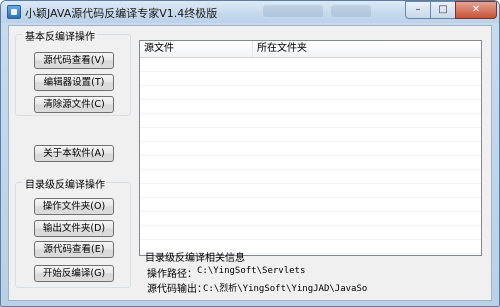  I want to click on operation-folder-button: 操作文件夹(O), so click(74, 206).